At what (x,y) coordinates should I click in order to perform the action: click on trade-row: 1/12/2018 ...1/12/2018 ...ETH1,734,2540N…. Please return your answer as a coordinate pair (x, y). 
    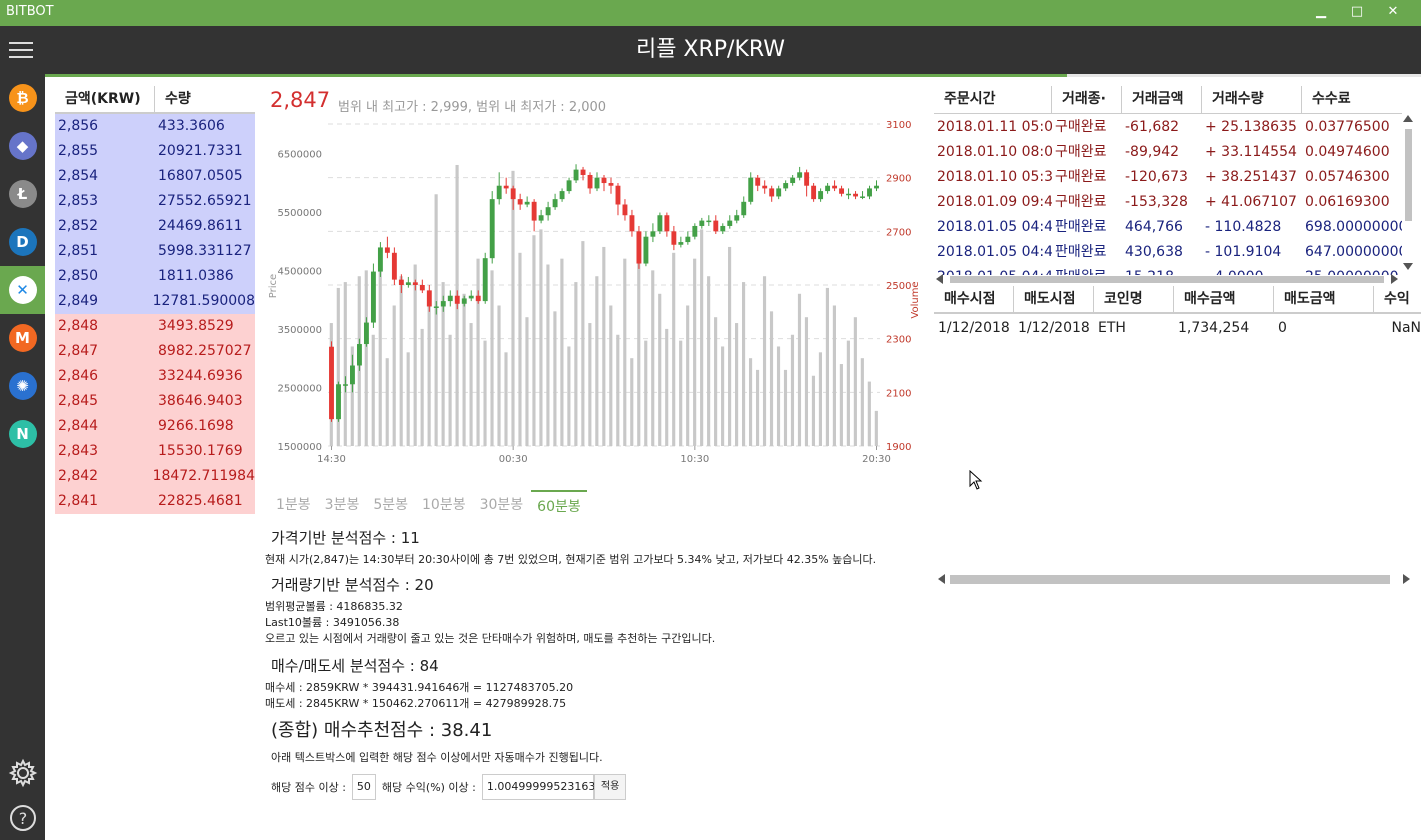
    Looking at the image, I should click on (1177, 328).